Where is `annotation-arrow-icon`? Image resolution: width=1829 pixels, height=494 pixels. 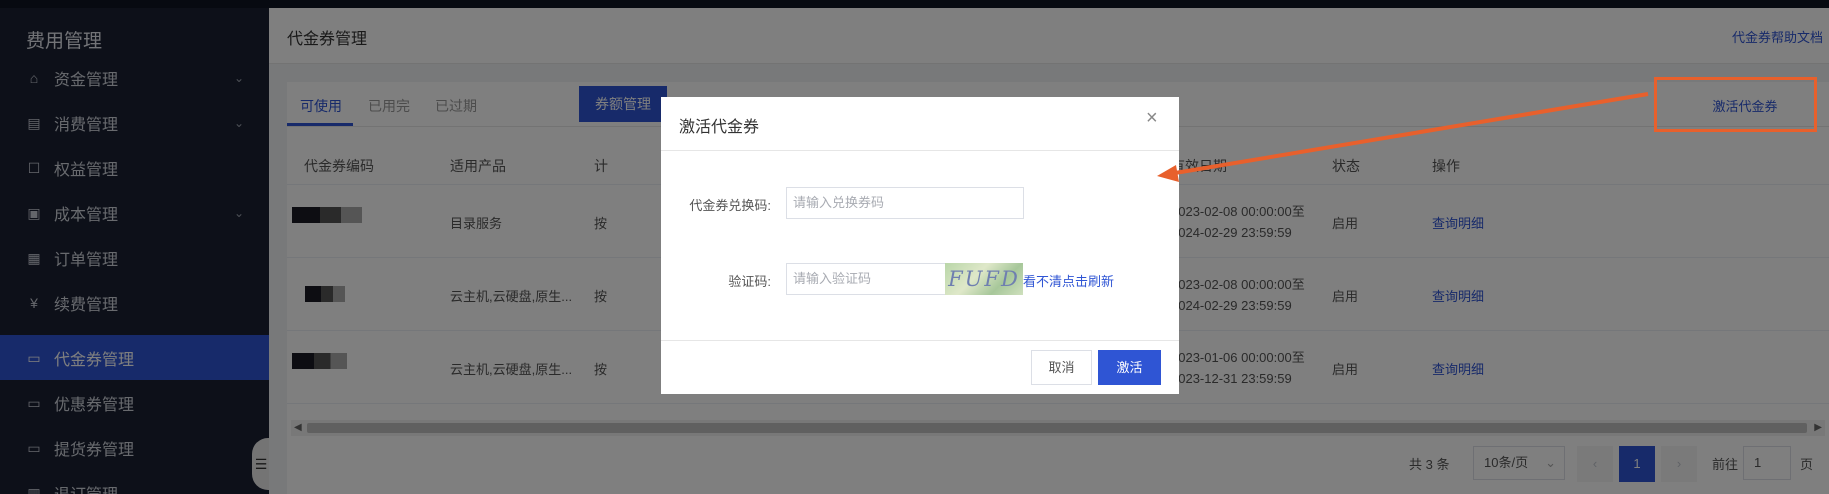
annotation-arrow-icon is located at coordinates (1403, 137).